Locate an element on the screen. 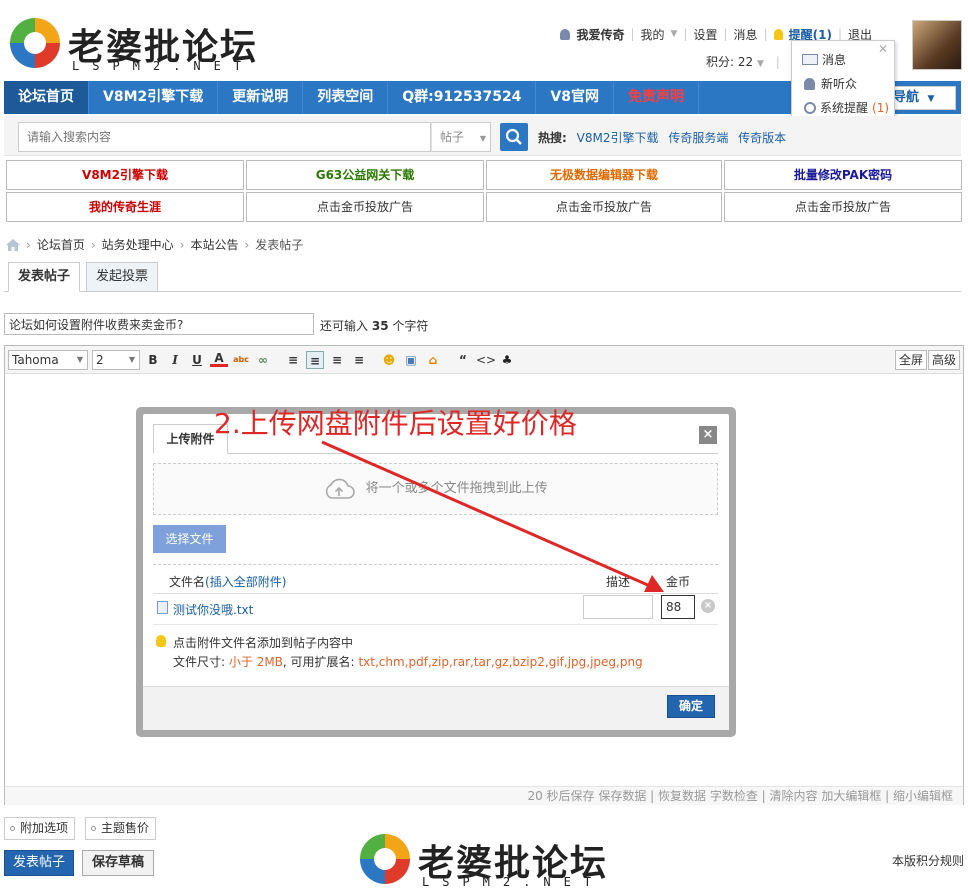 This screenshot has height=895, width=968. popup-item-label: 系统提醒 is located at coordinates (844, 108).